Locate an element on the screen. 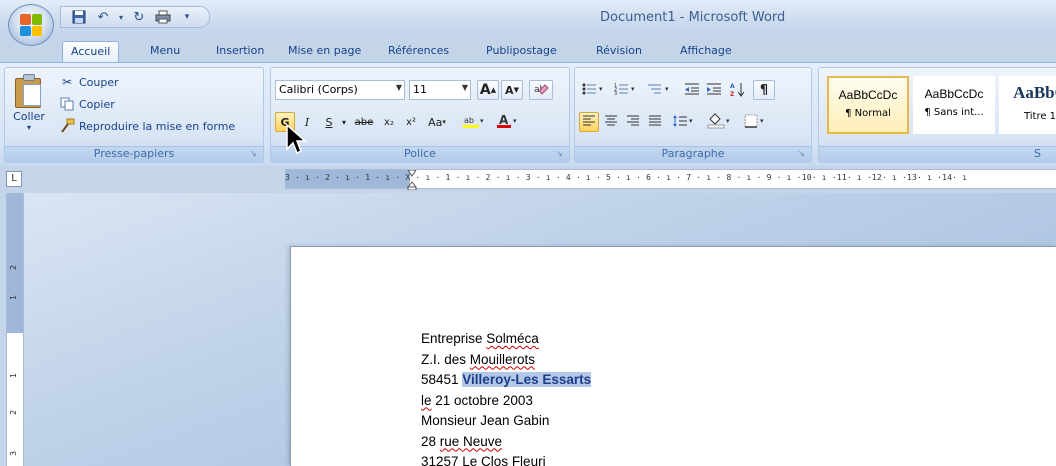 Image resolution: width=1056 pixels, height=466 pixels. misspelled-word: rue Neuve is located at coordinates (471, 441).